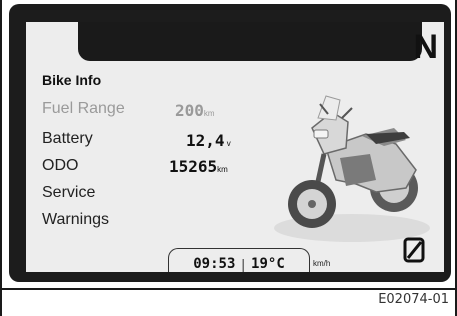  I want to click on zero-digit-icon, so click(414, 250).